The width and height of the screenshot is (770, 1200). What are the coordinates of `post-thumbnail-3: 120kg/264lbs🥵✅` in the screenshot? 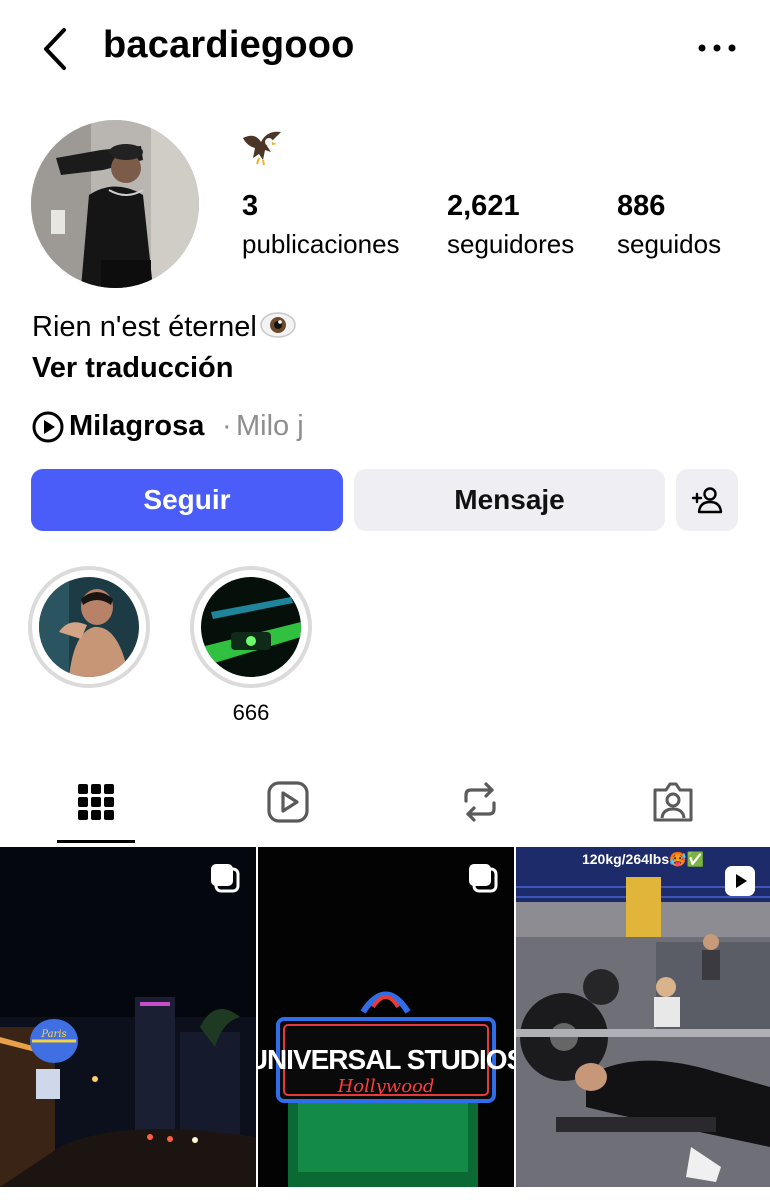 It's located at (643, 1017).